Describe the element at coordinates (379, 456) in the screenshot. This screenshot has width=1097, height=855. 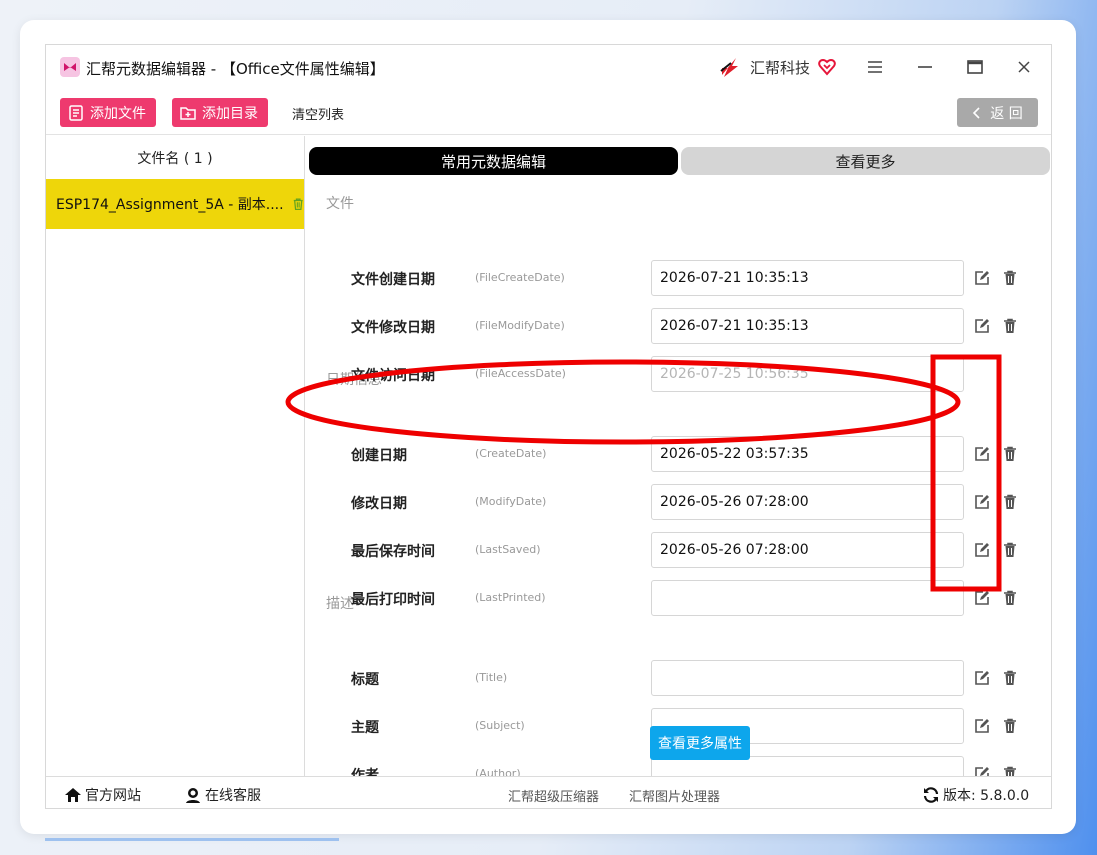
I see `field-label: 创建日期` at that location.